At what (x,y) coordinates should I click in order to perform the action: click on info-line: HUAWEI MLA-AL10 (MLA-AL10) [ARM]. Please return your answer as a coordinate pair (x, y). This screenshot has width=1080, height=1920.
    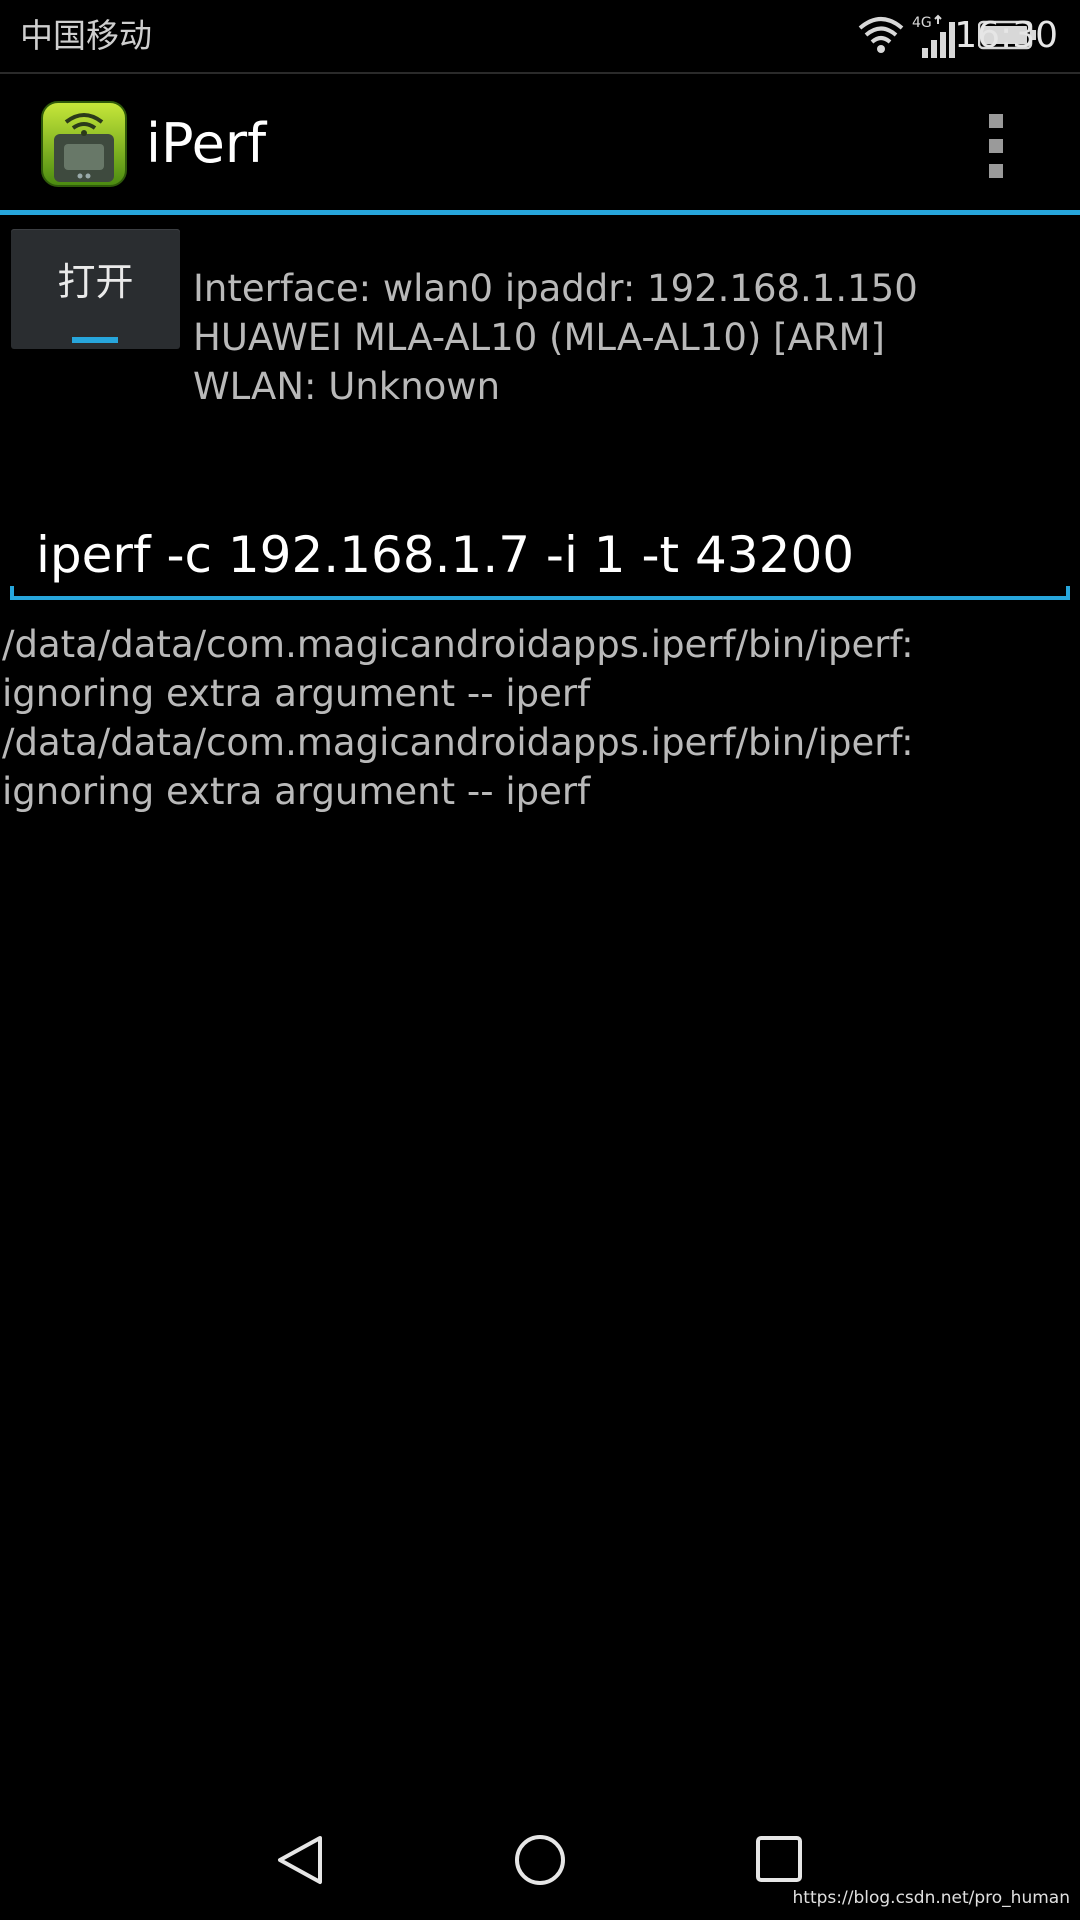
    Looking at the image, I should click on (539, 337).